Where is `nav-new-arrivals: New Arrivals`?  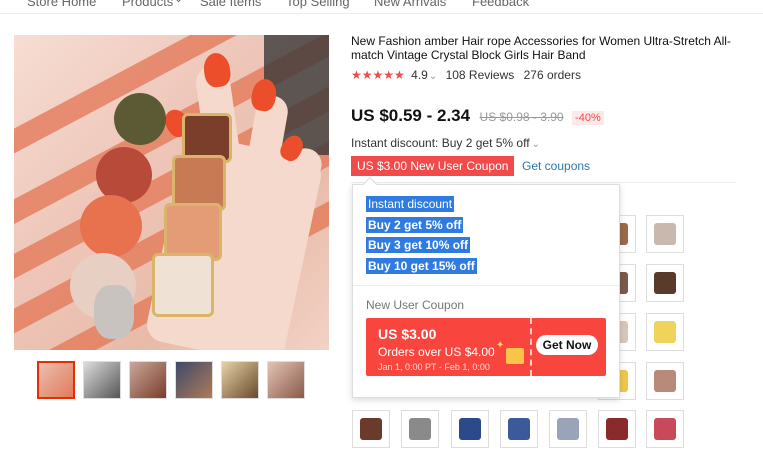
nav-new-arrivals: New Arrivals is located at coordinates (410, 4).